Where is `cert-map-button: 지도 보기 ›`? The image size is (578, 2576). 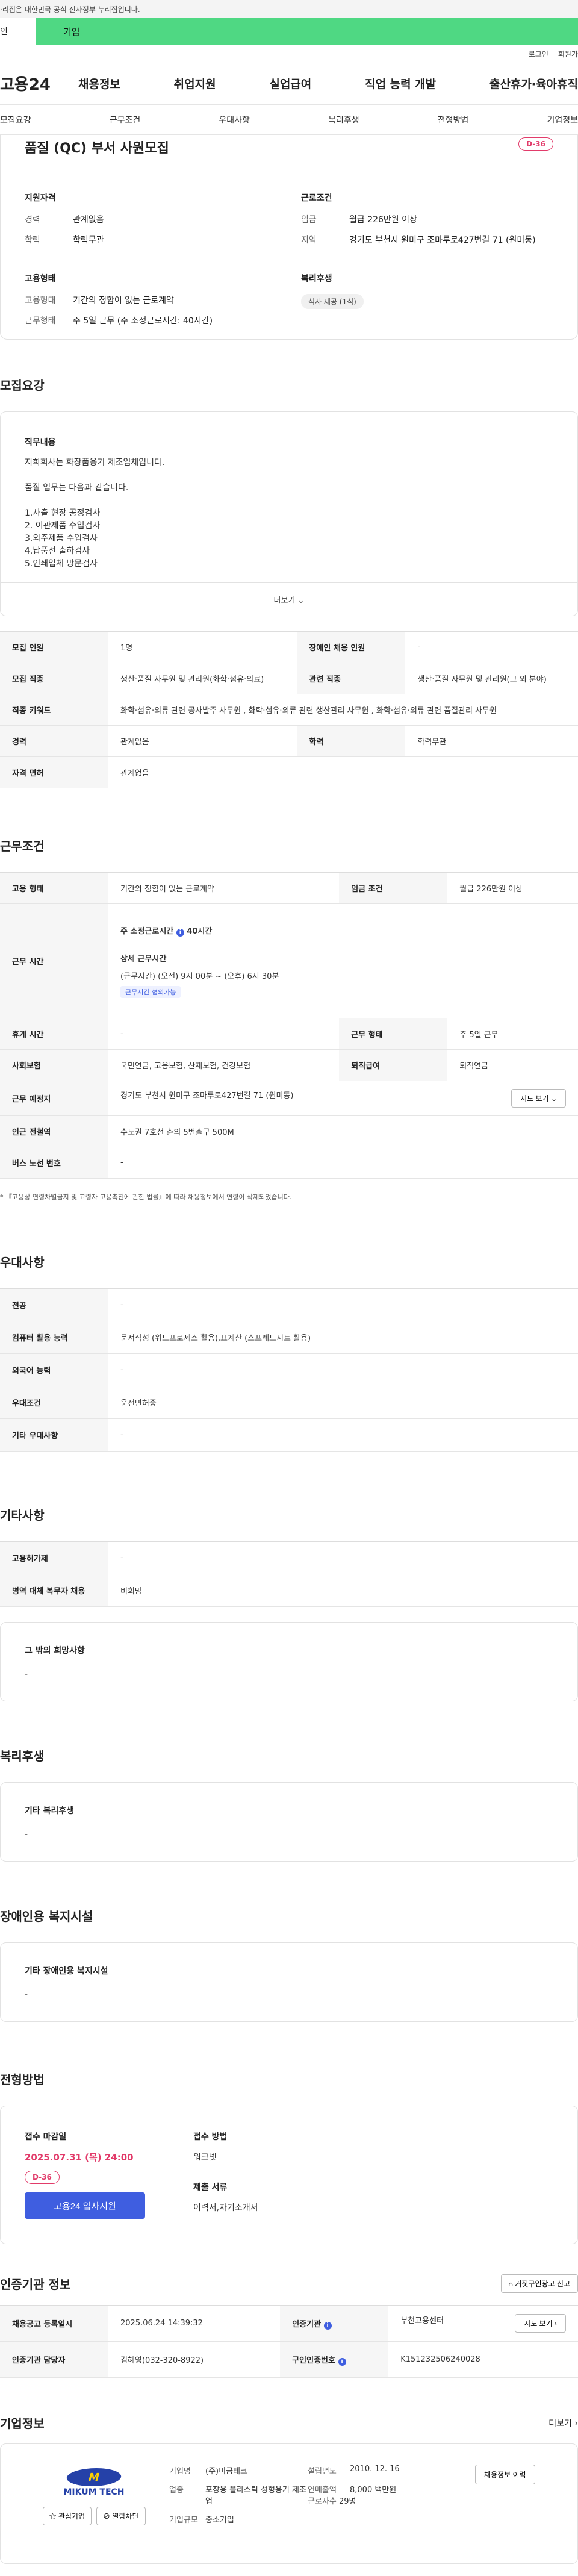 cert-map-button: 지도 보기 › is located at coordinates (540, 2323).